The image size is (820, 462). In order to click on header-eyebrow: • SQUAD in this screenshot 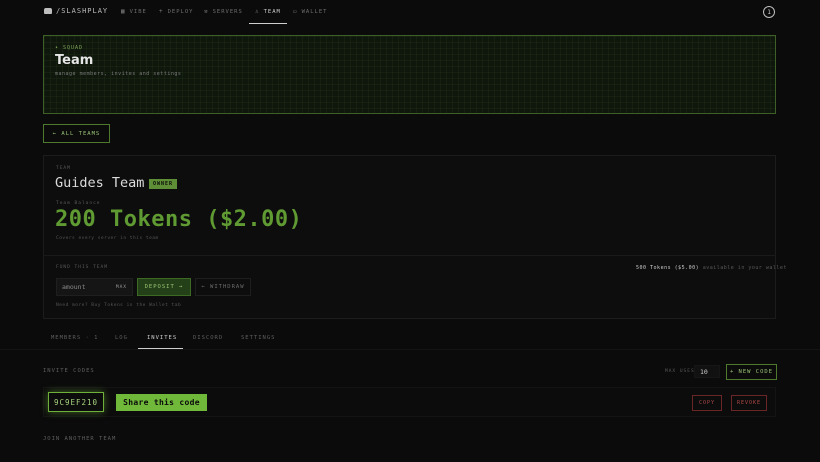, I will do `click(69, 48)`.